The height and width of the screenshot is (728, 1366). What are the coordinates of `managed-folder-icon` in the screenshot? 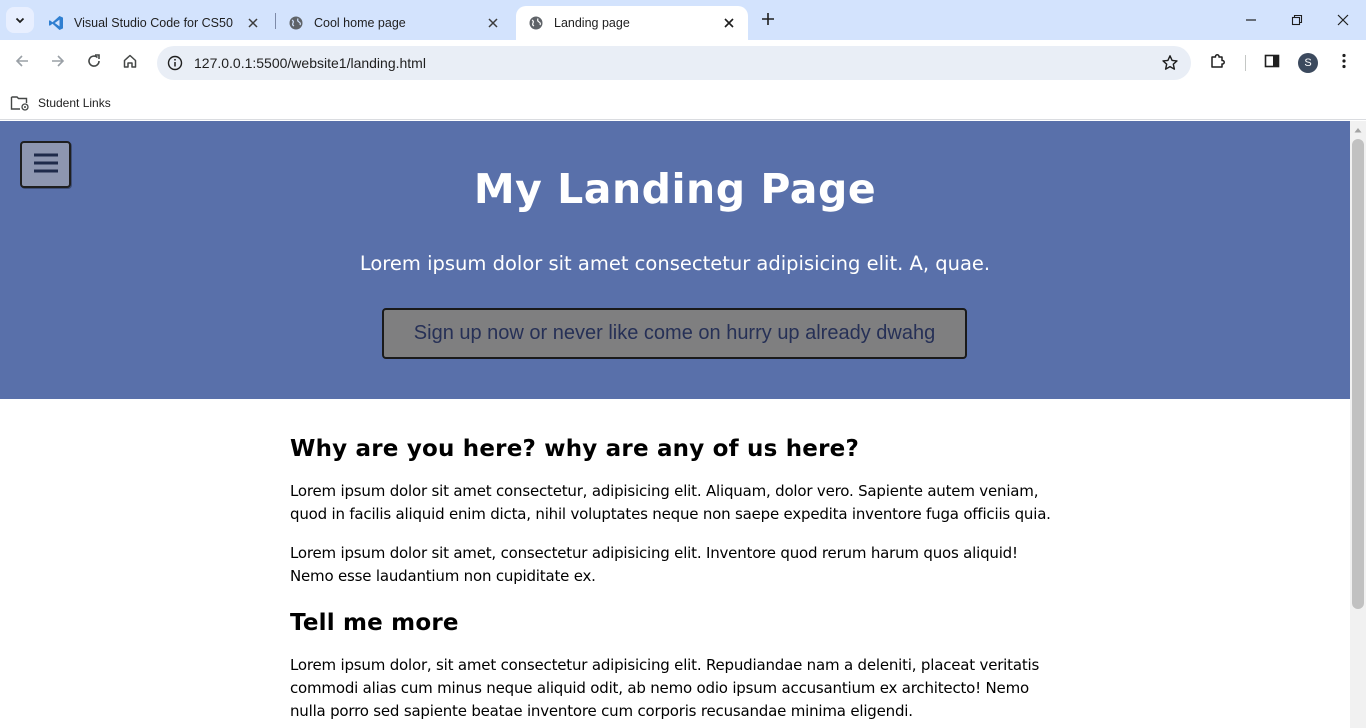 It's located at (20, 103).